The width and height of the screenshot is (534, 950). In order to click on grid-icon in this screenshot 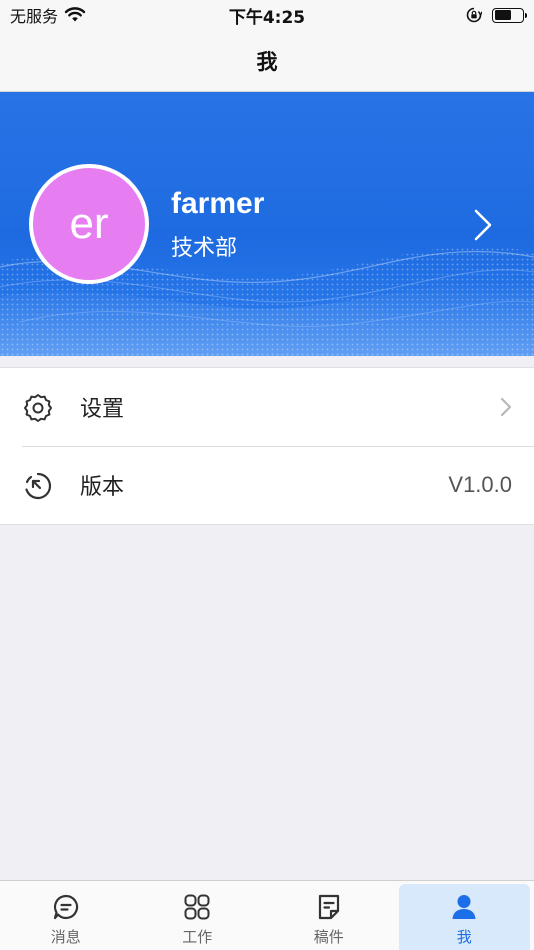, I will do `click(197, 907)`.